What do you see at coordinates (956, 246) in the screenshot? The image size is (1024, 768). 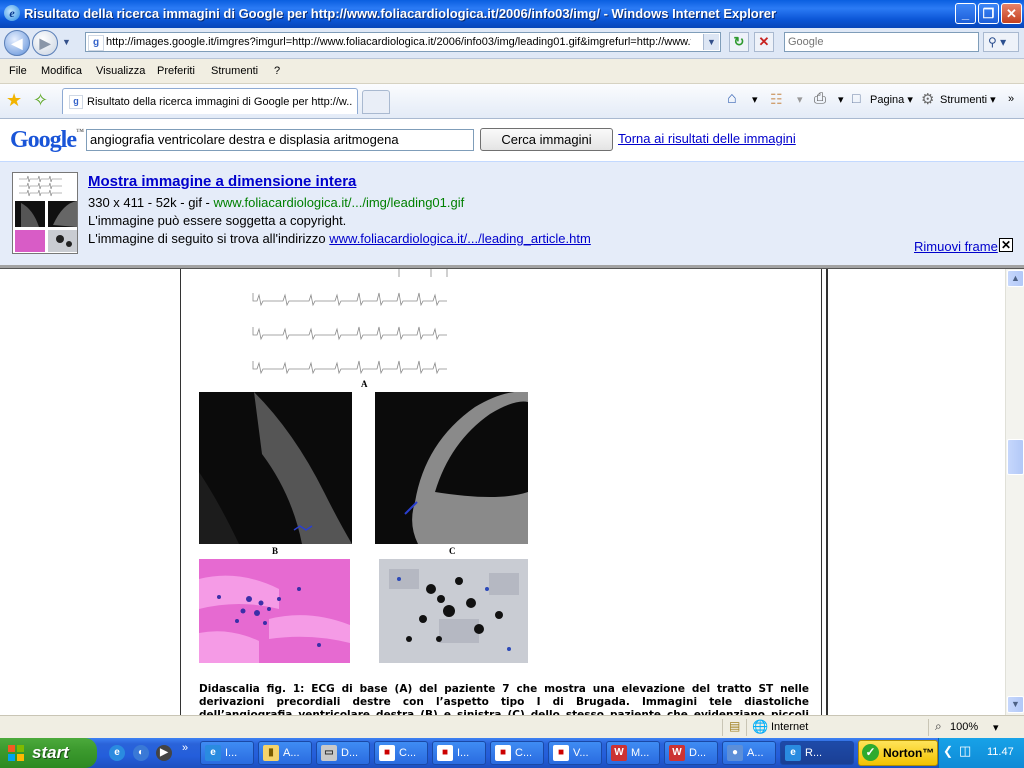 I see `remove-frame-link: Rimuovi frame` at bounding box center [956, 246].